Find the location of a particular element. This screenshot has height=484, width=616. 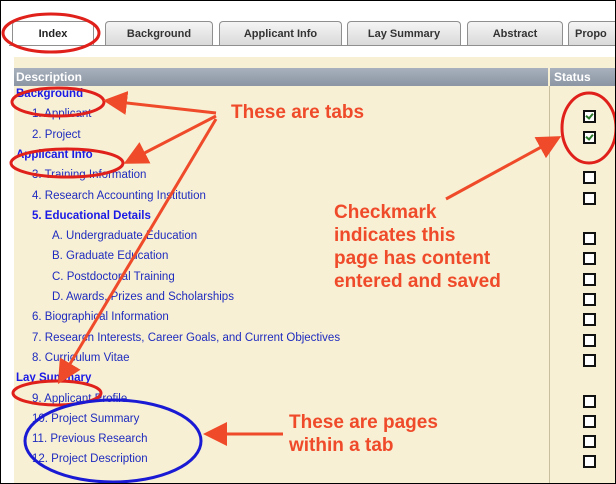

list-item: 1. Applicant is located at coordinates (61, 114).